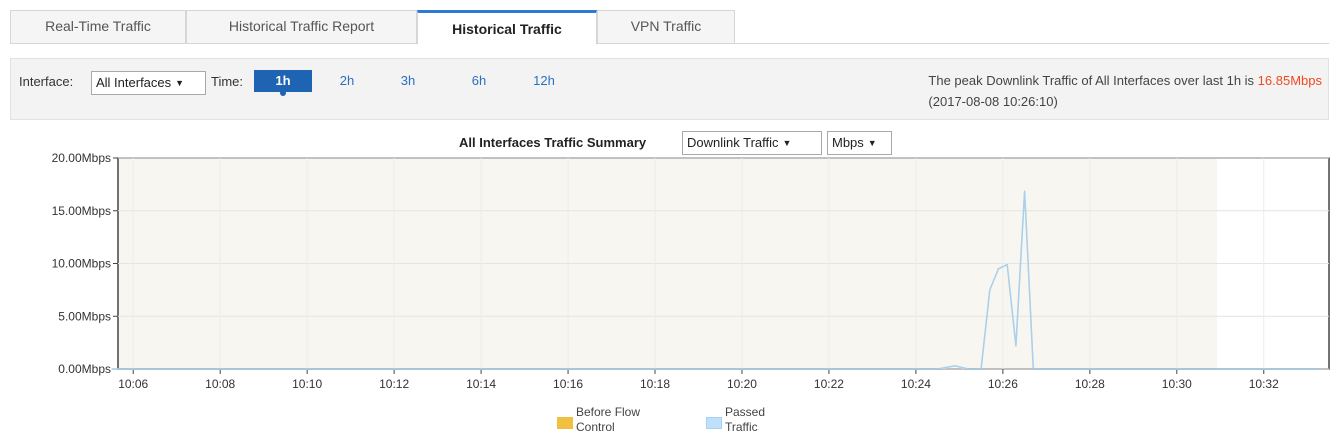 The height and width of the screenshot is (447, 1339). What do you see at coordinates (565, 423) in the screenshot?
I see `legend-swatch-before-flow-control` at bounding box center [565, 423].